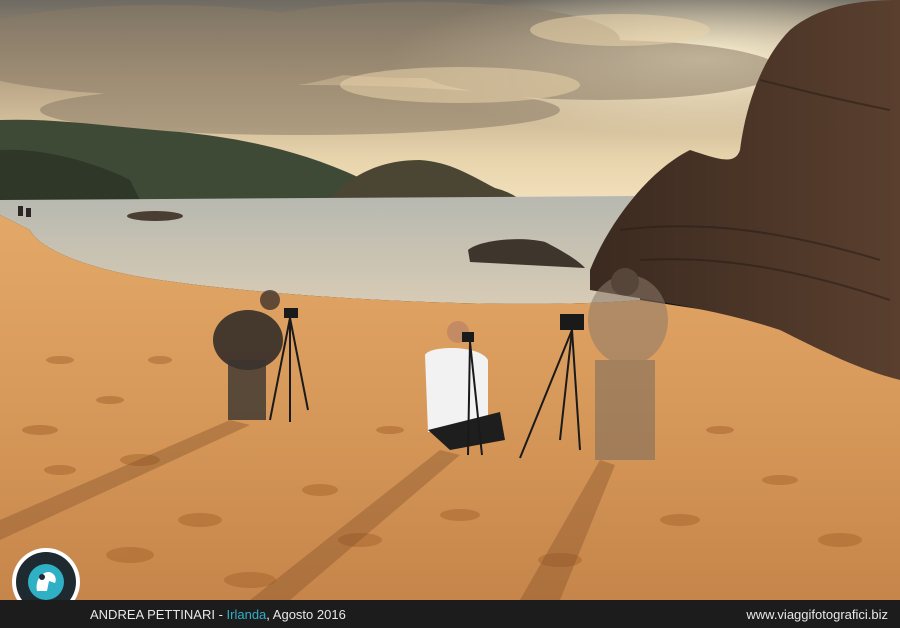  I want to click on photo-date: Agosto 2016, so click(309, 614).